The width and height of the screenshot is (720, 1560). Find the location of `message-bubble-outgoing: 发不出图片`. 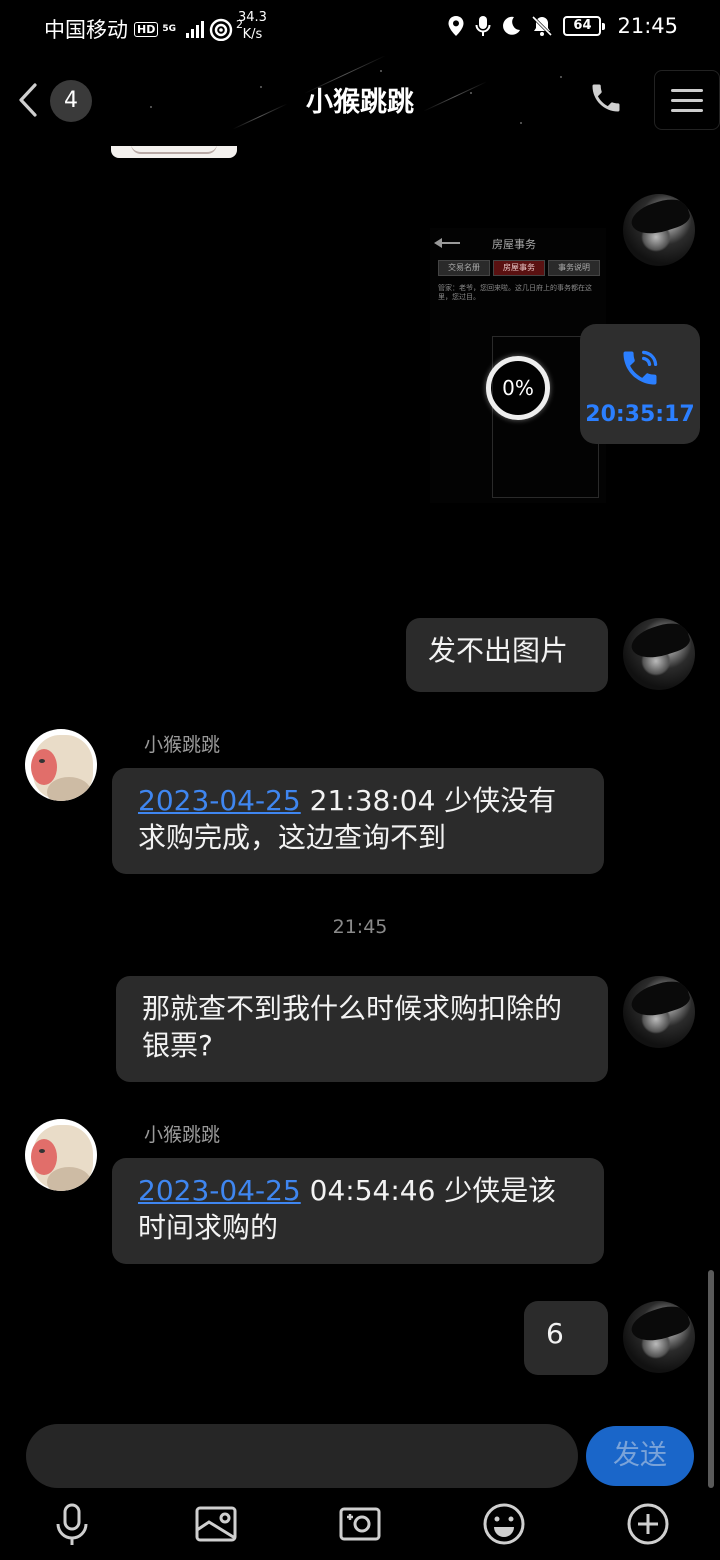

message-bubble-outgoing: 发不出图片 is located at coordinates (507, 655).